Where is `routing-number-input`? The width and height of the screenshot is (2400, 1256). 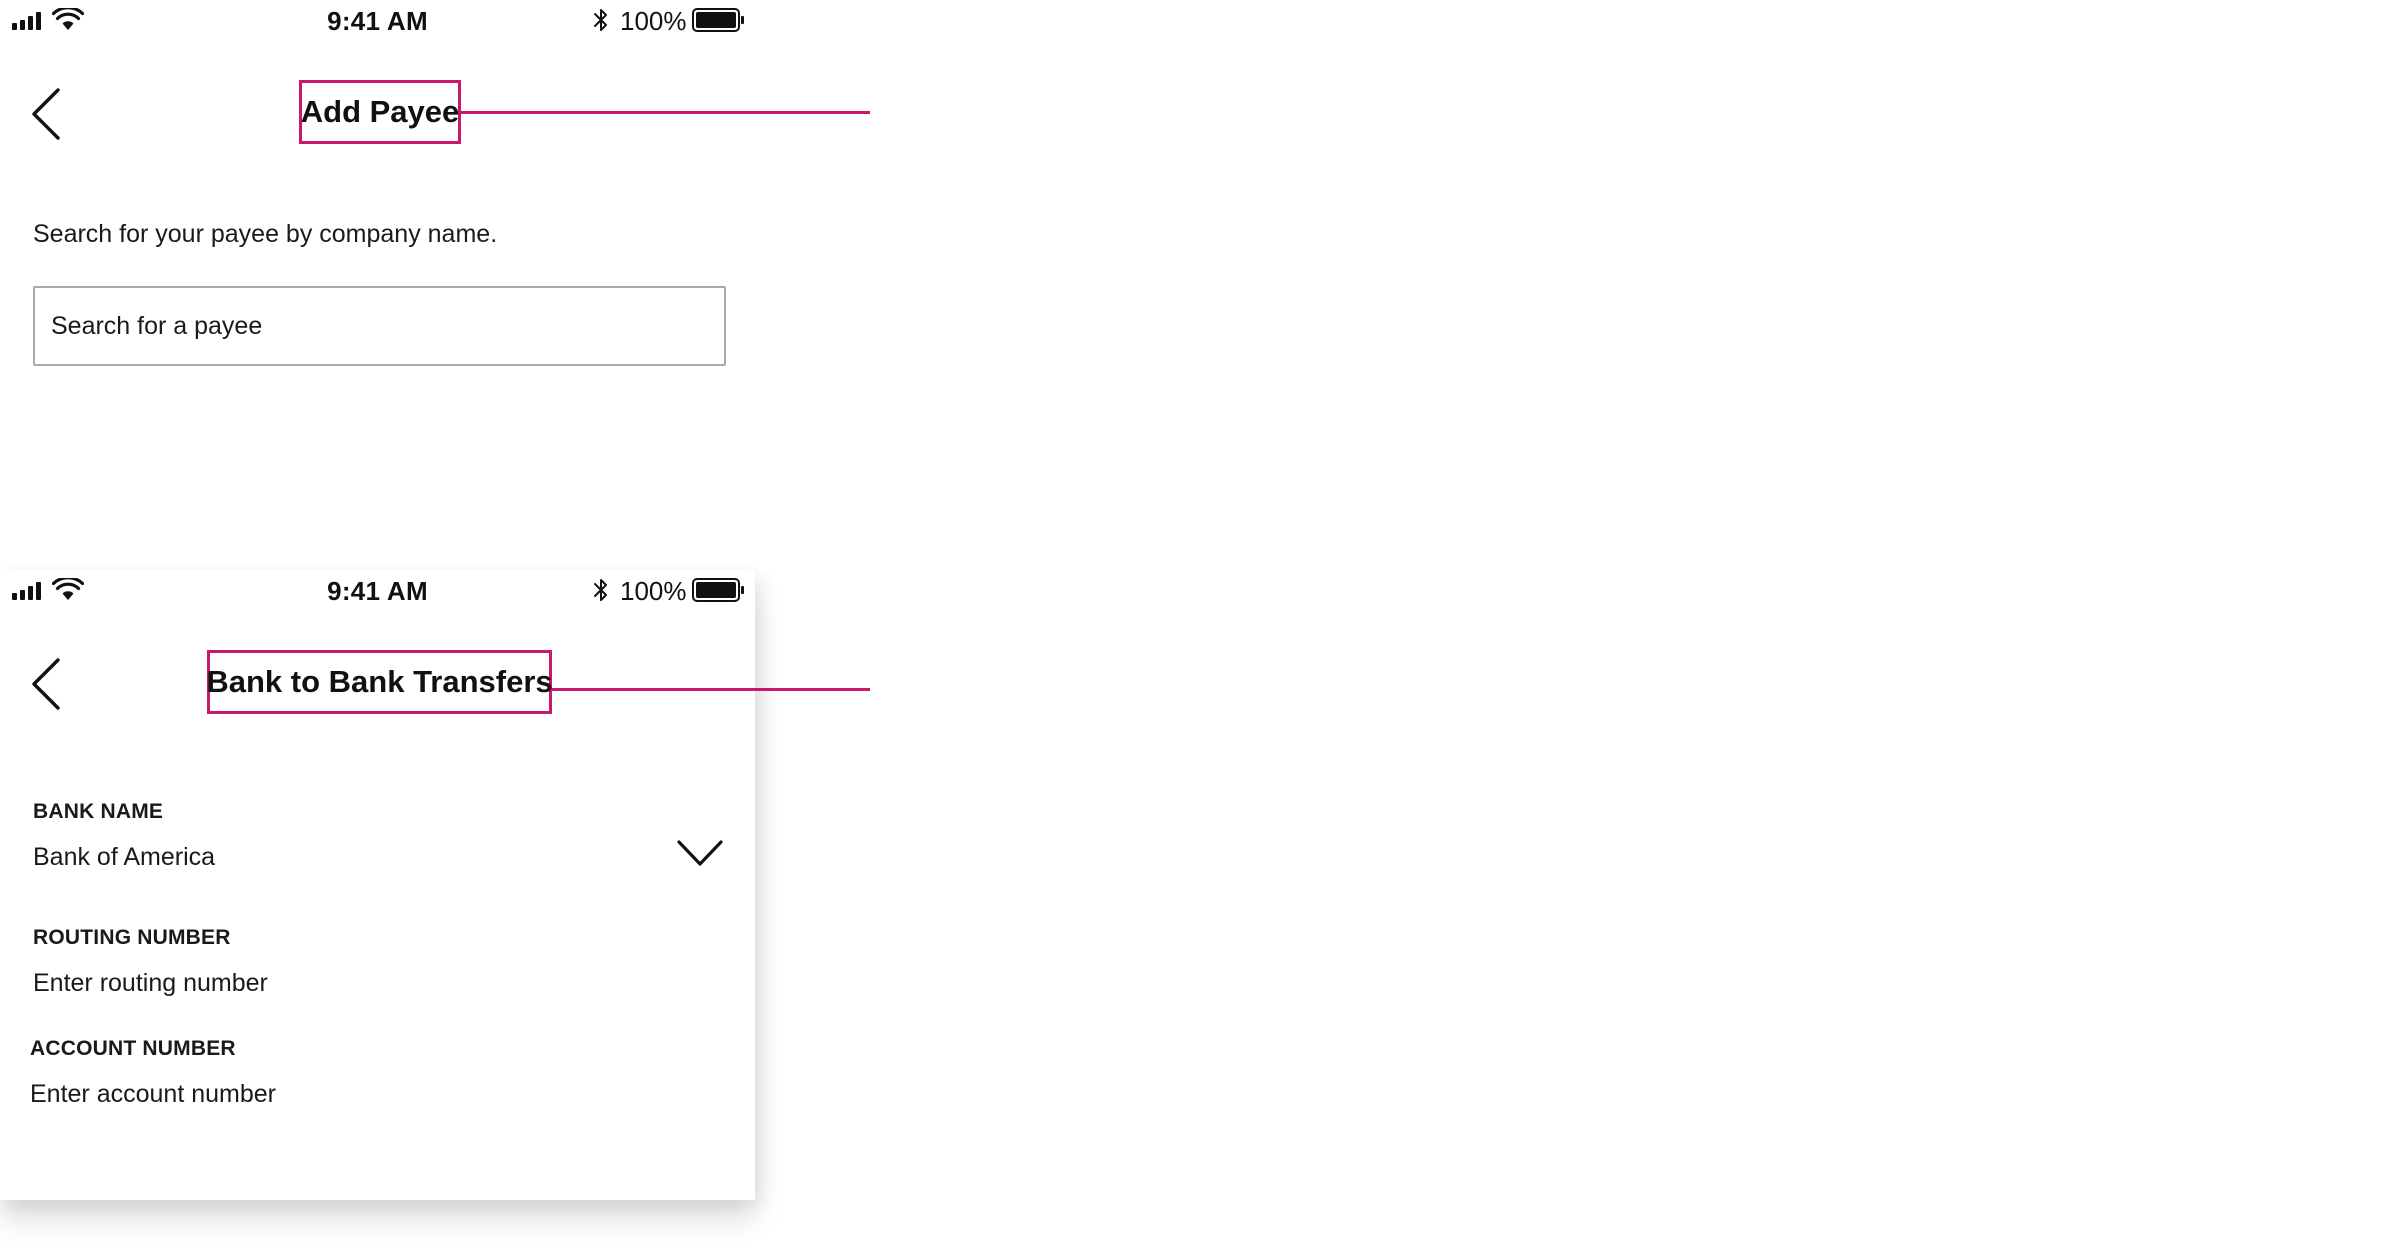
routing-number-input is located at coordinates (333, 983).